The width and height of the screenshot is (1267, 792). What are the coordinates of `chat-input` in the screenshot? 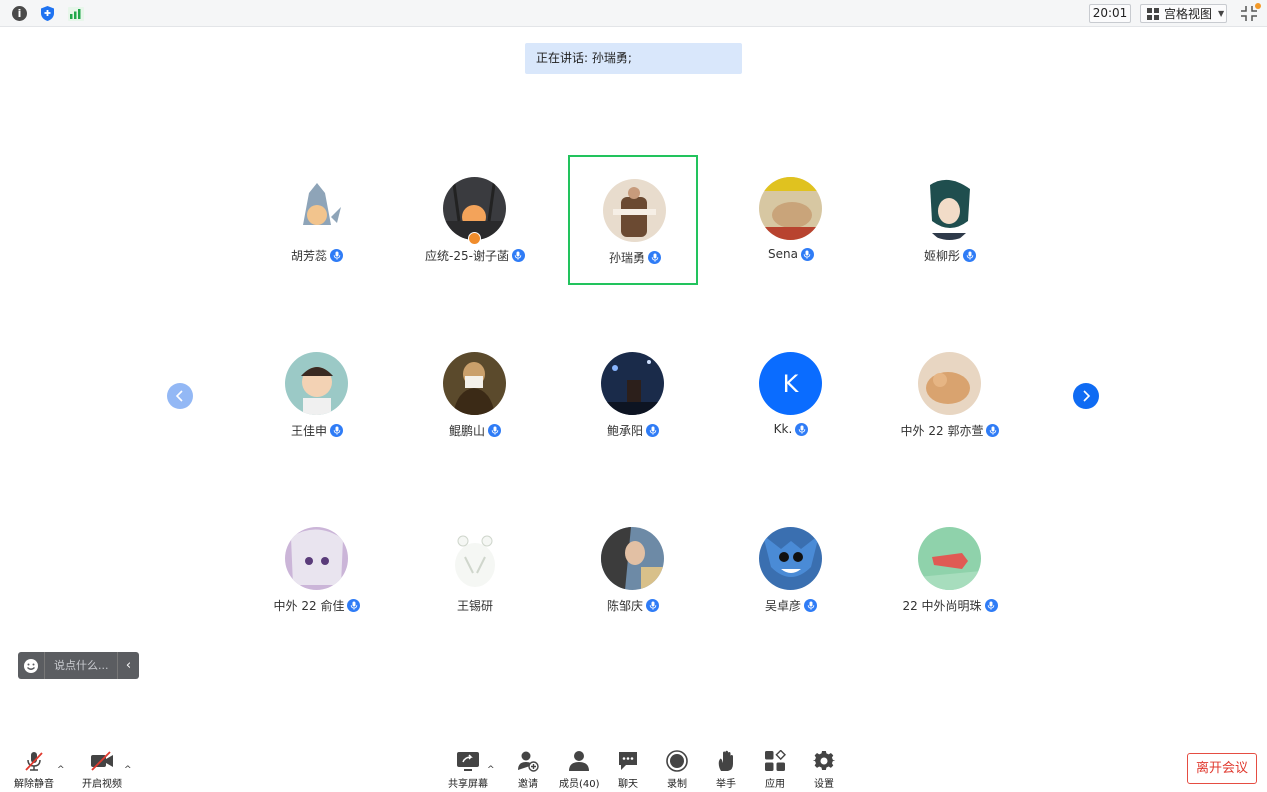 It's located at (81, 665).